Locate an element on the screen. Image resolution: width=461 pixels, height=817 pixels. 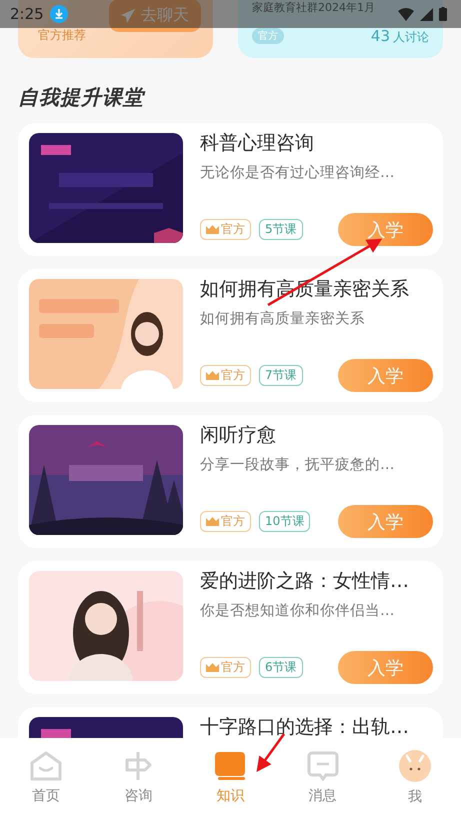
home-icon is located at coordinates (46, 765).